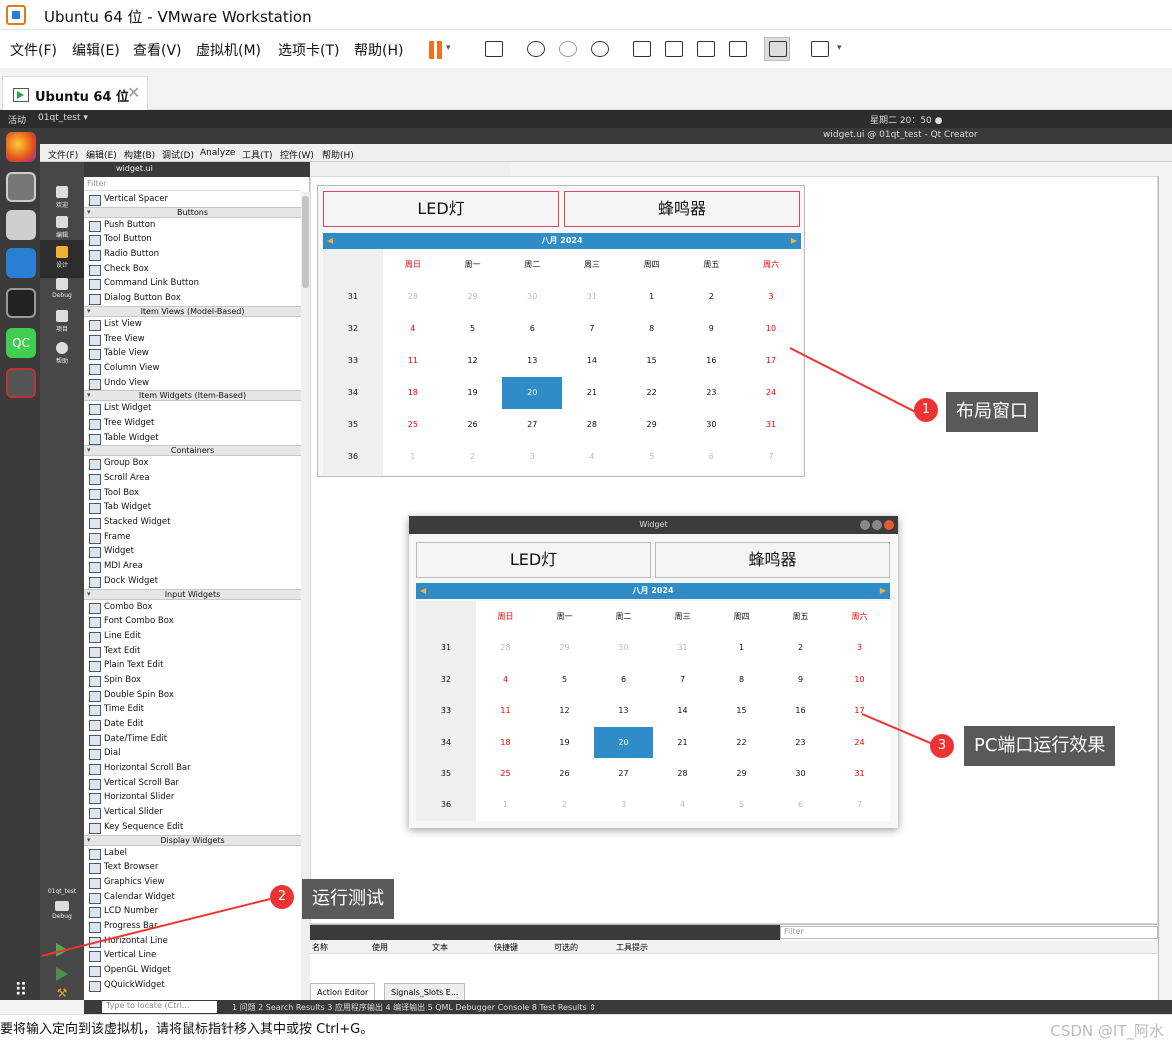 This screenshot has width=1172, height=1052. Describe the element at coordinates (192, 783) in the screenshot. I see `widget-item: Vertical Scroll Bar` at that location.